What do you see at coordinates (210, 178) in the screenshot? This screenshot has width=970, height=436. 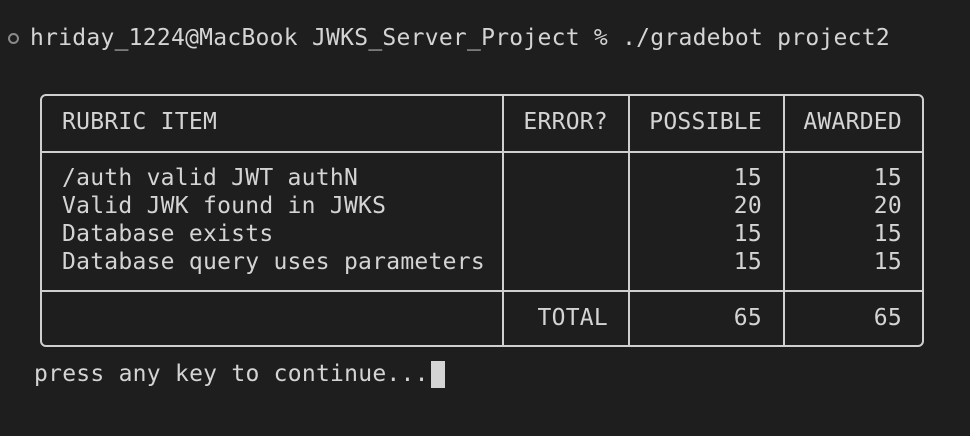 I see `rubric-item-label: /auth valid JWT authN` at bounding box center [210, 178].